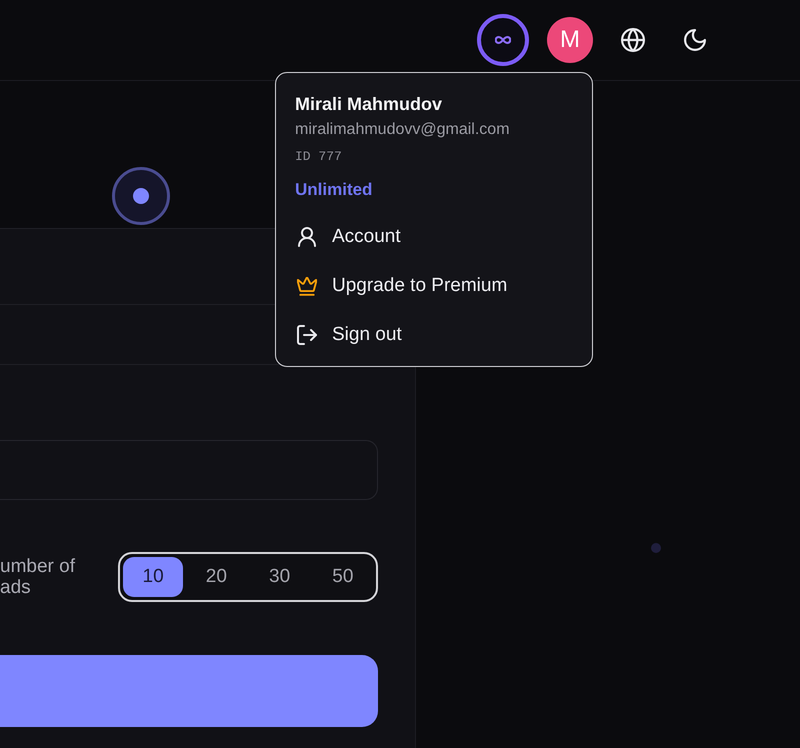 This screenshot has height=748, width=800. Describe the element at coordinates (434, 286) in the screenshot. I see `menu-item: Upgrade to Premium` at that location.